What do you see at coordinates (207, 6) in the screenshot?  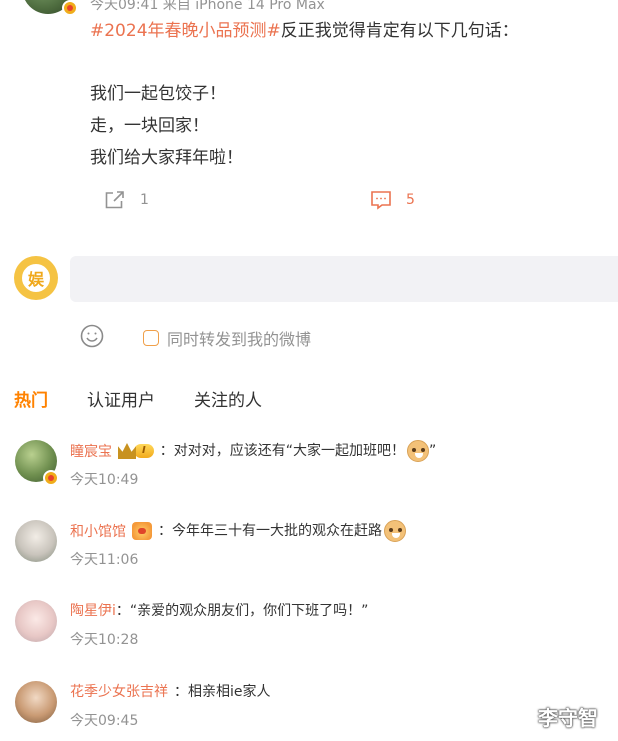 I see `post-meta: 今天09:41 来自 iPhone 14 Pro Max` at bounding box center [207, 6].